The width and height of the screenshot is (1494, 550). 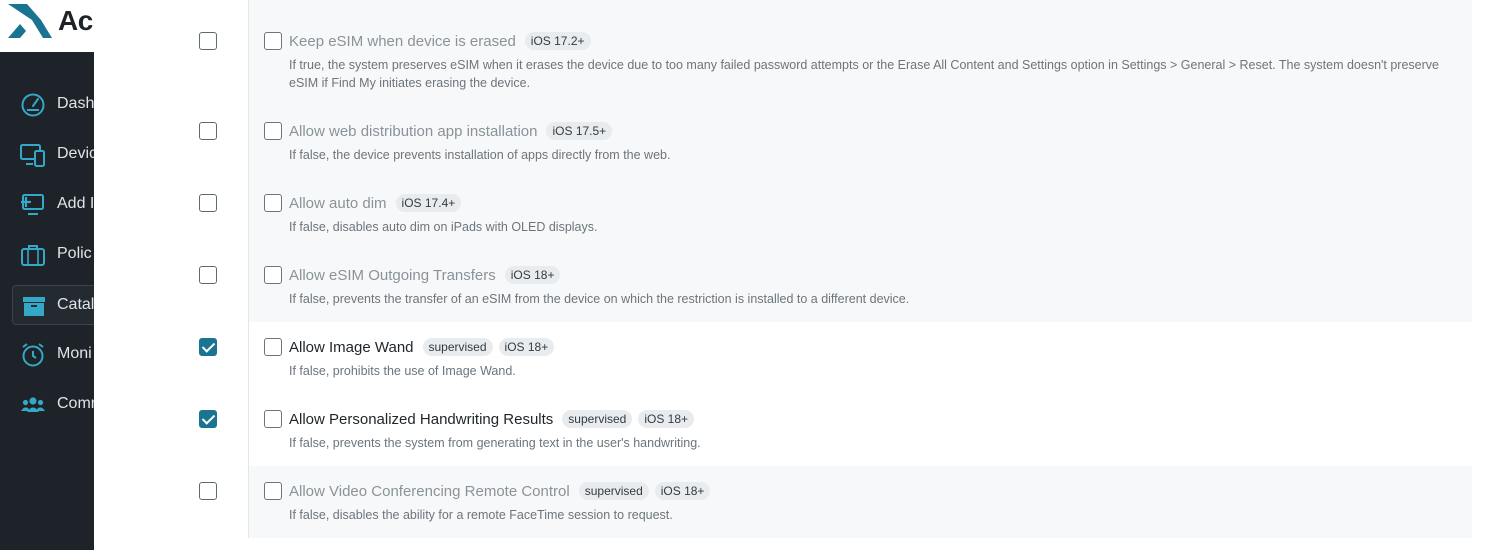 I want to click on nav-label-dashboard: Dash, so click(x=75, y=103).